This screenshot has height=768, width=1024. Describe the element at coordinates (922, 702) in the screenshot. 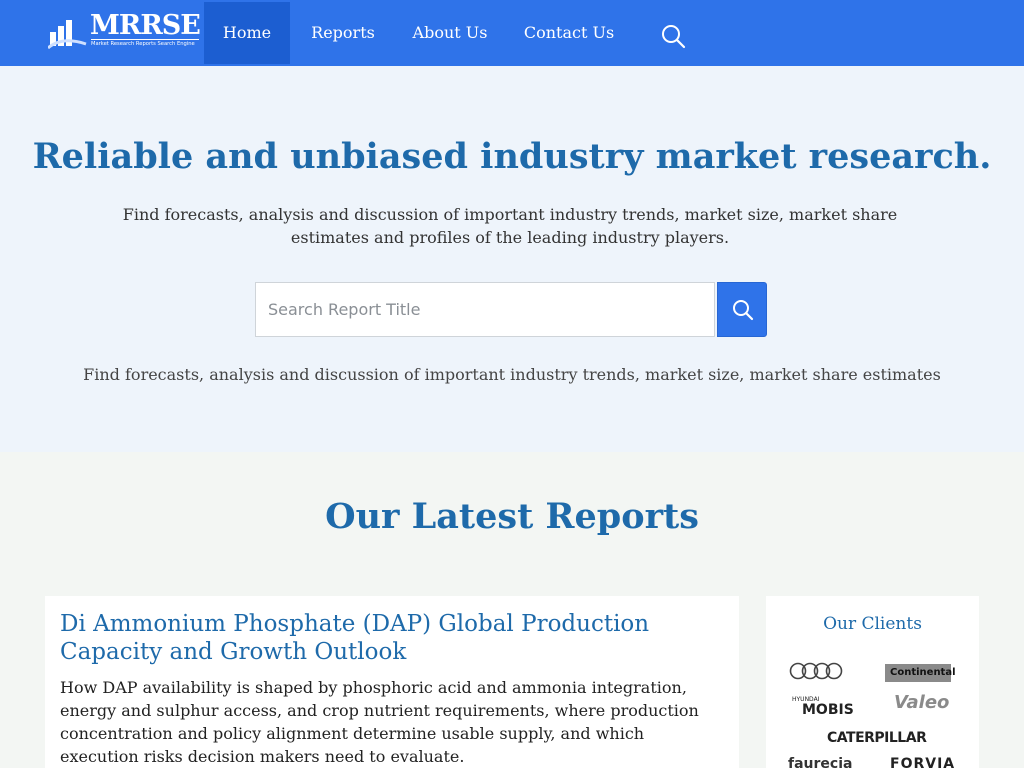

I see `valeo-logo: Valeo` at that location.